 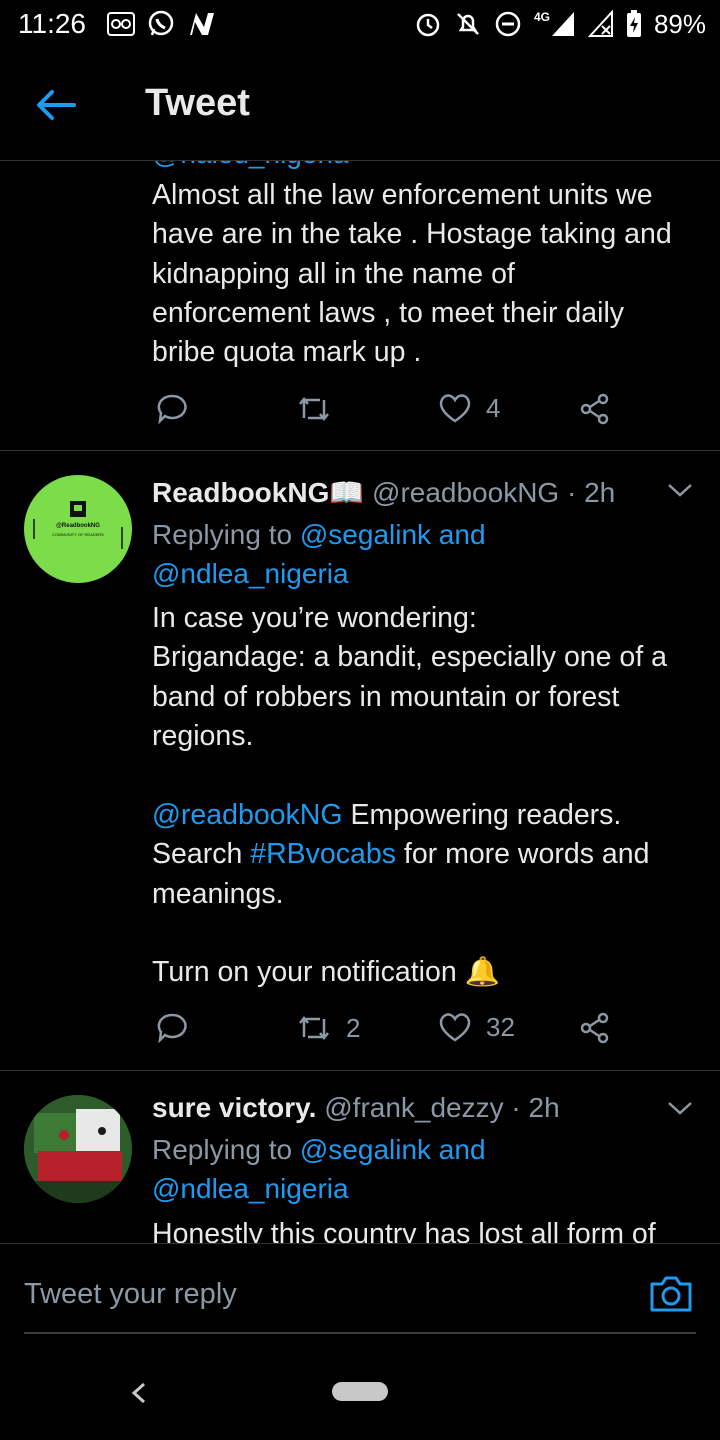 What do you see at coordinates (392, 1031) in the screenshot?
I see `tweet-actions: 2 32` at bounding box center [392, 1031].